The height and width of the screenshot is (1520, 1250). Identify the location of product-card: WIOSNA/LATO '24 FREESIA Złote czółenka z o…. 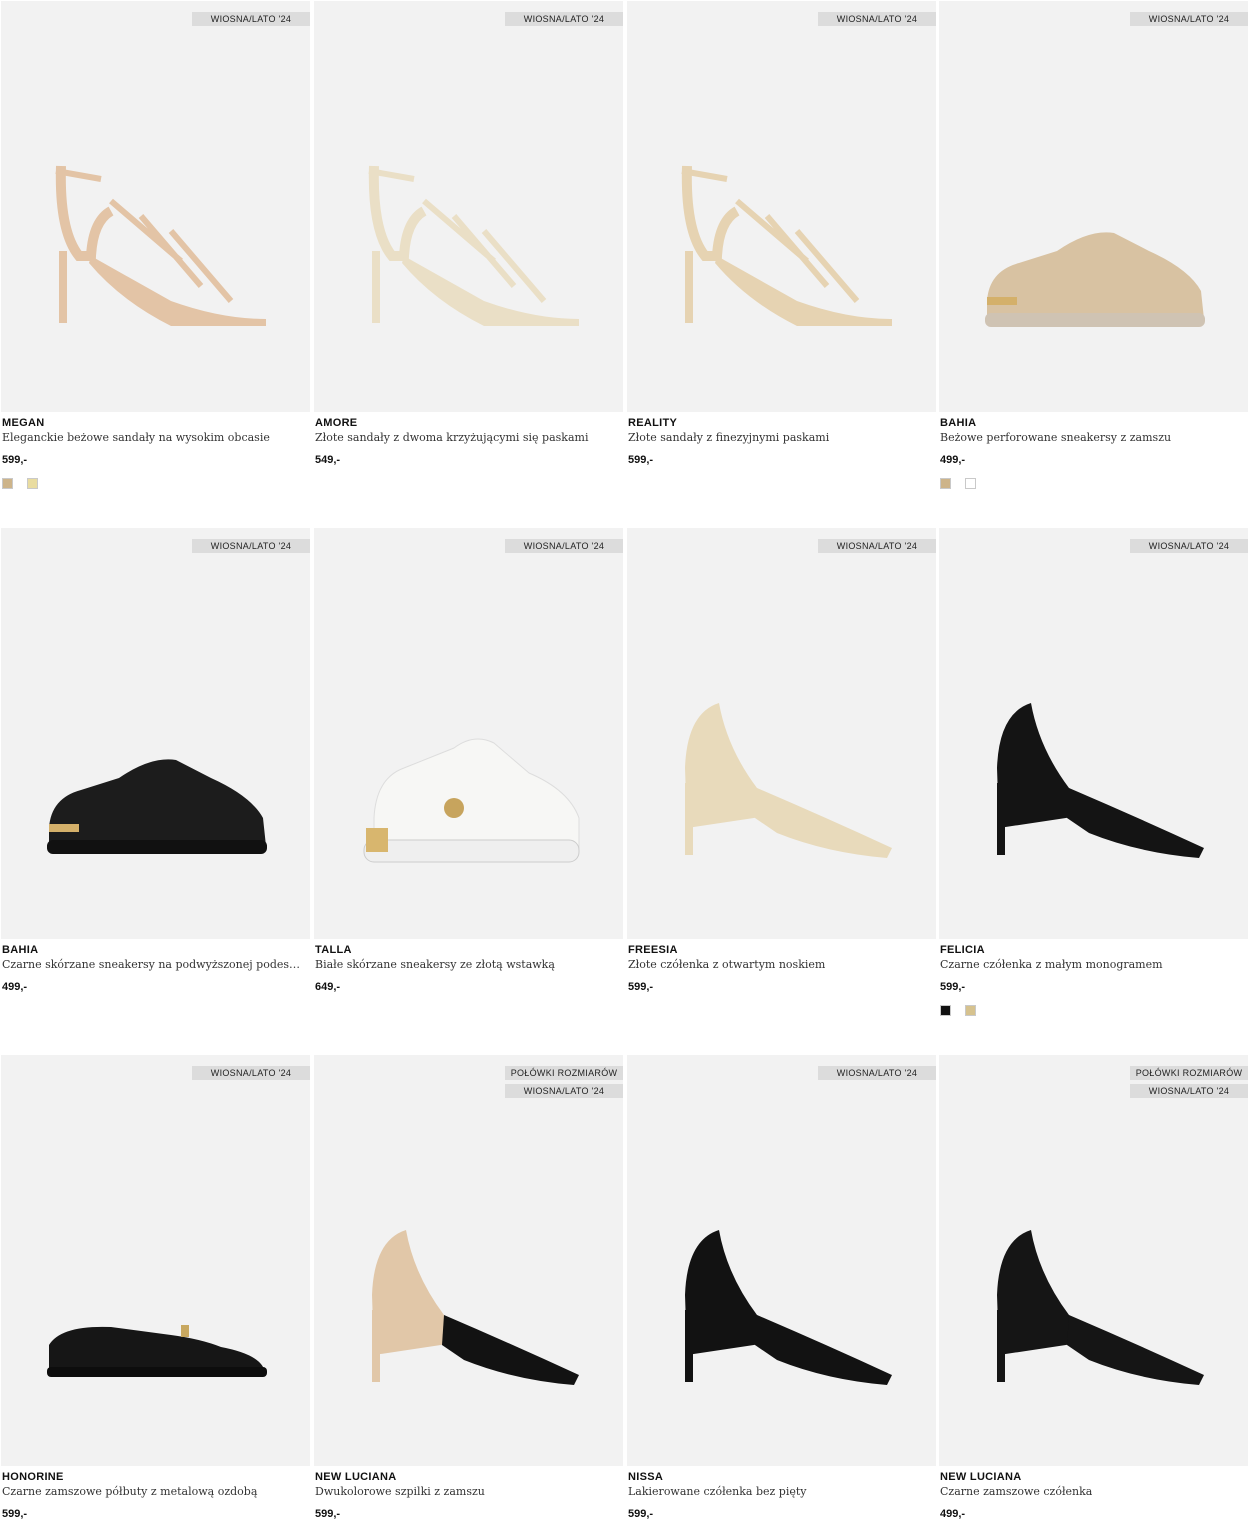
(781, 760).